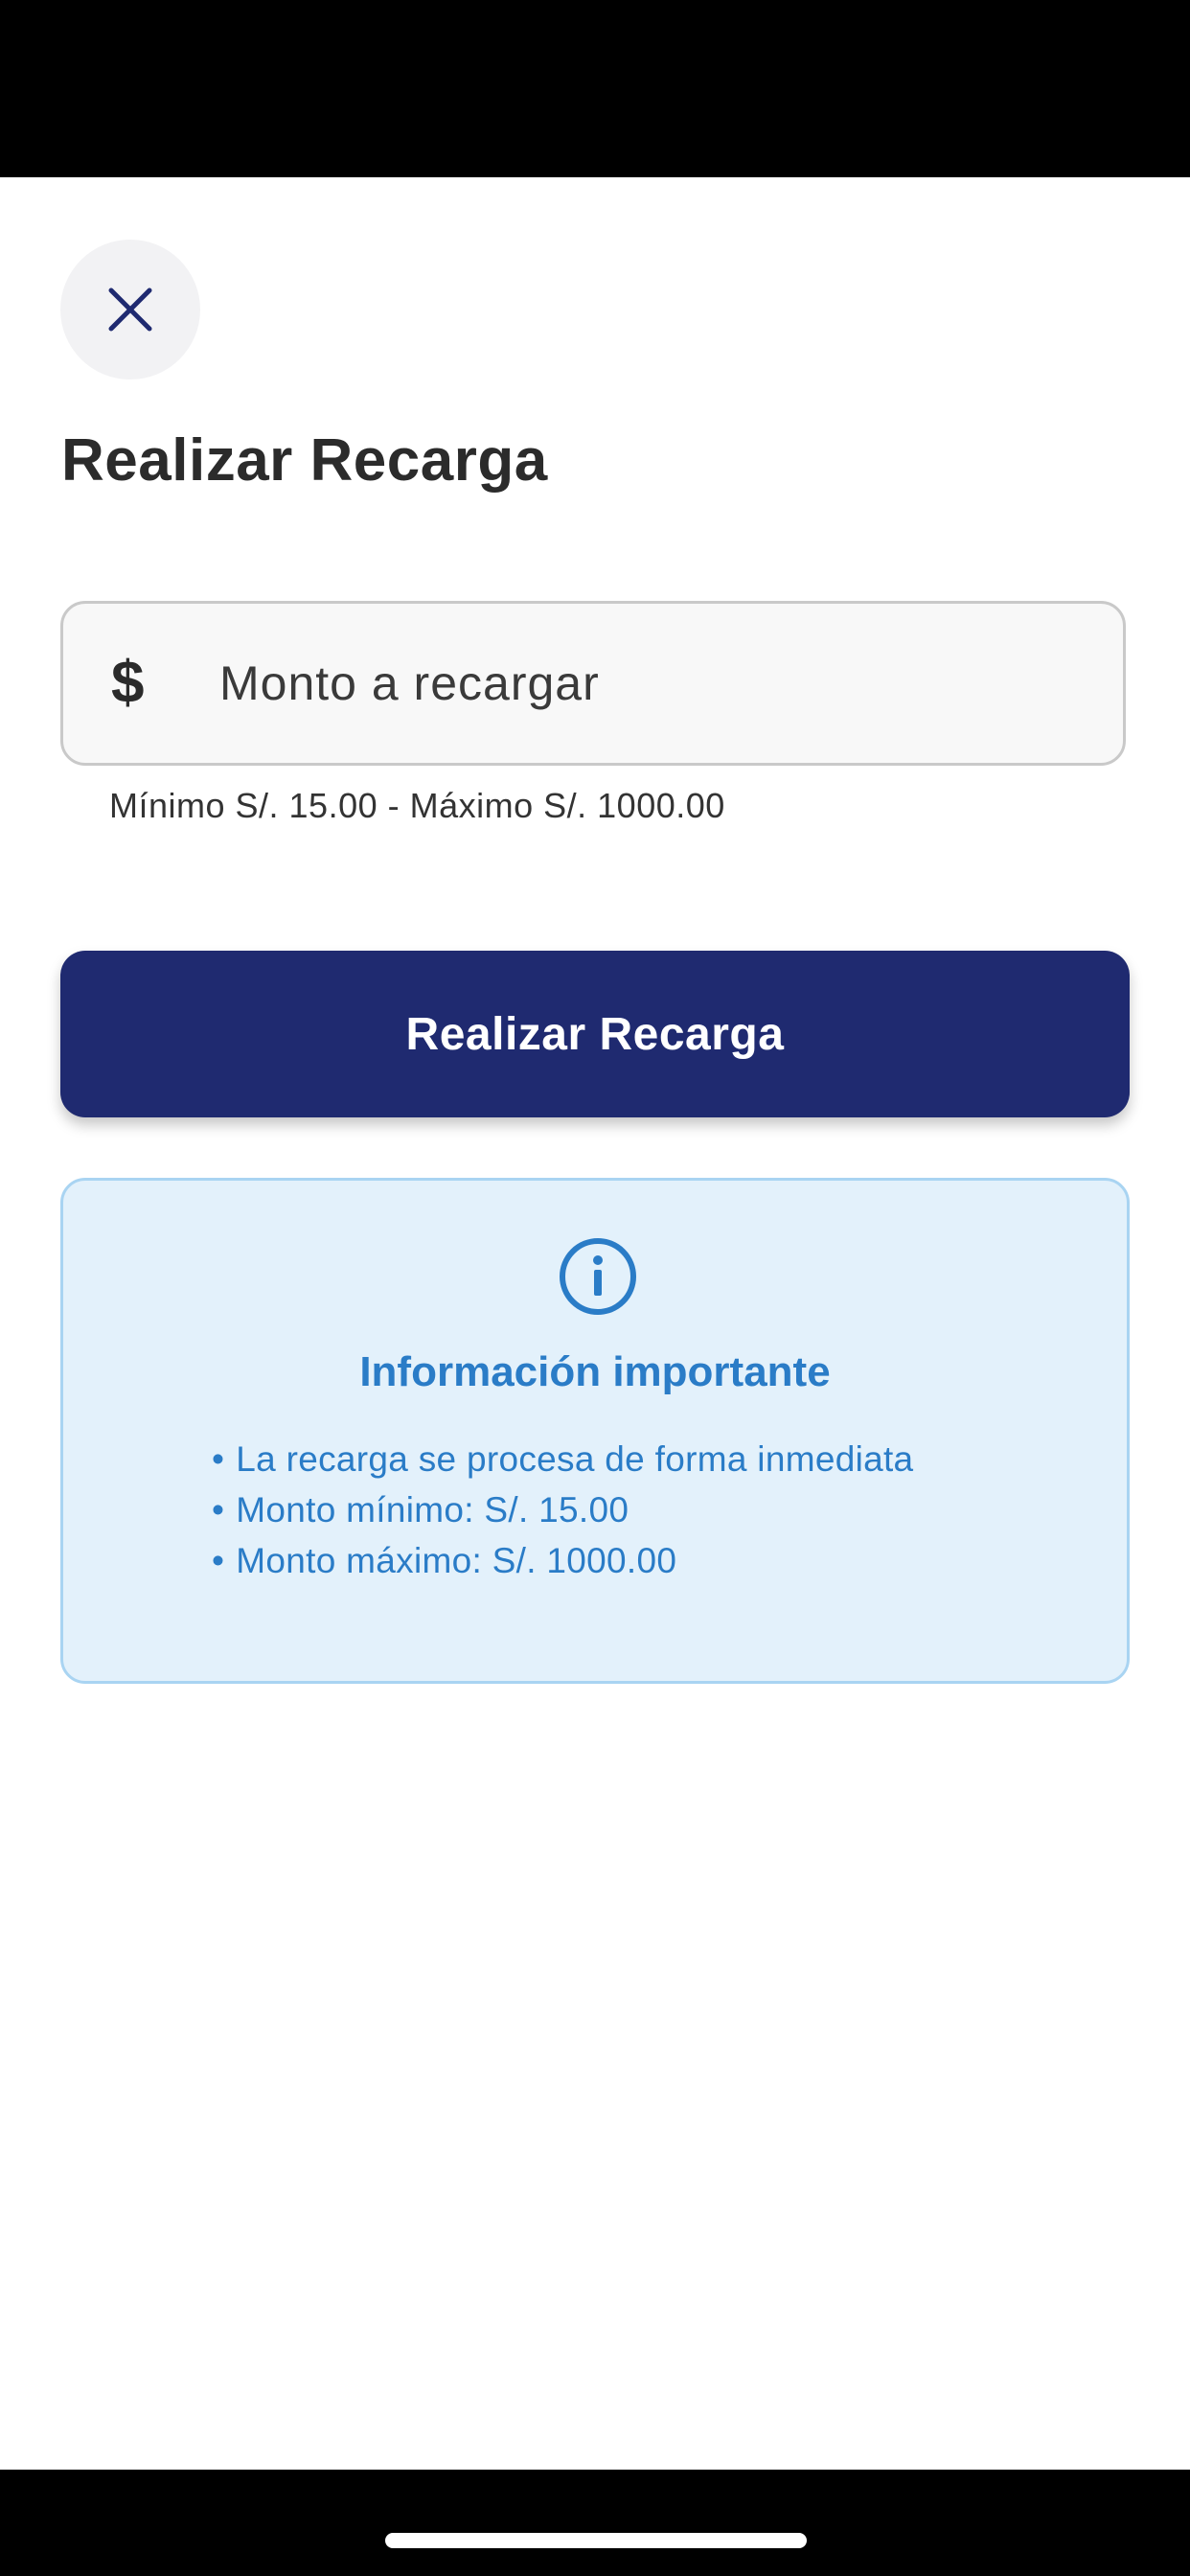 The width and height of the screenshot is (1190, 2576). I want to click on dollar-icon: $, so click(128, 683).